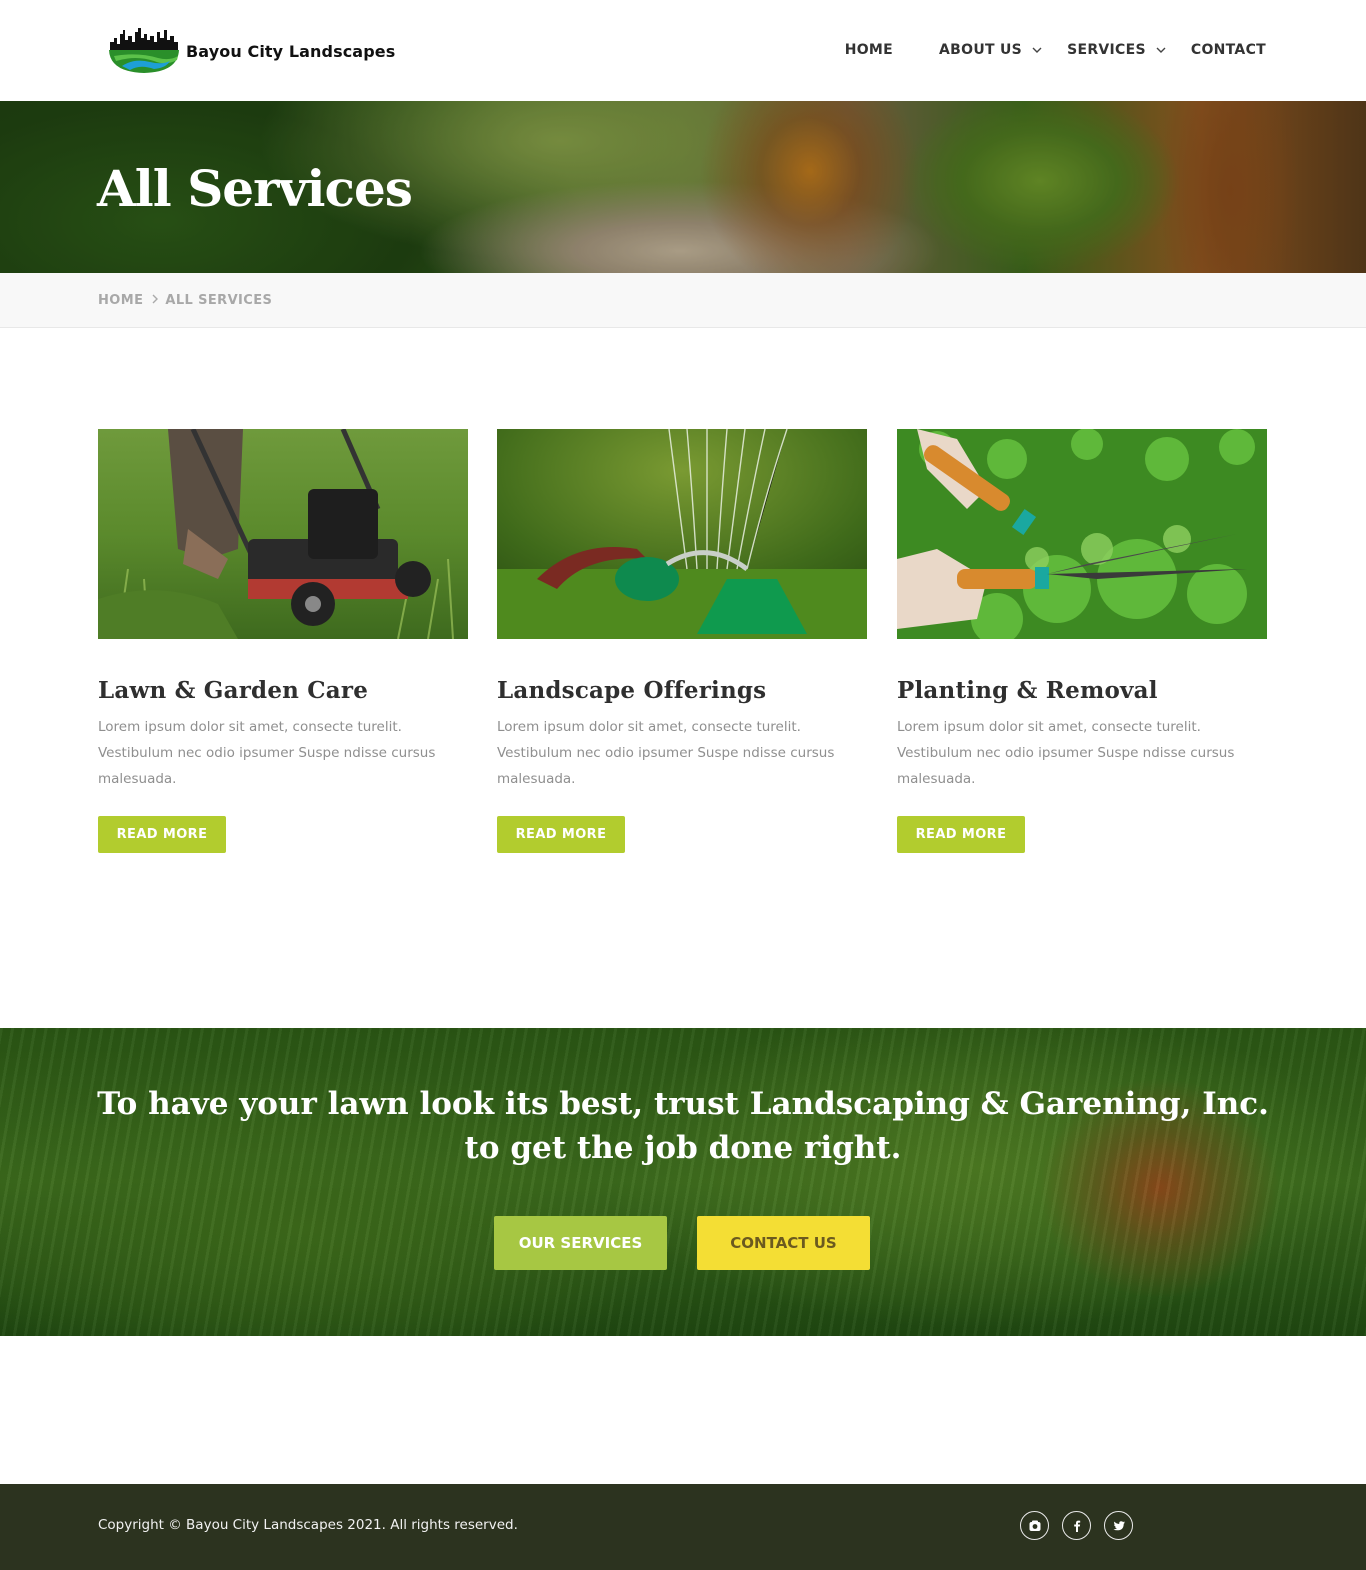  I want to click on breadcrumb-current: ALL SERVICES, so click(219, 300).